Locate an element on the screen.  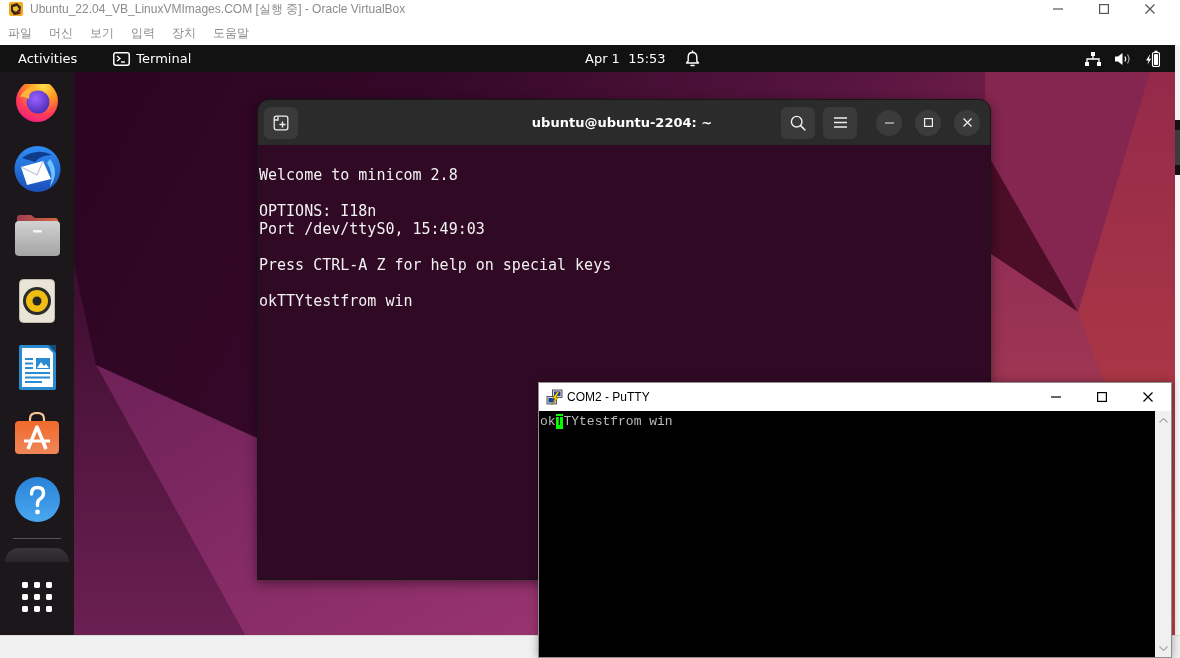
maximize-button is located at coordinates (928, 122).